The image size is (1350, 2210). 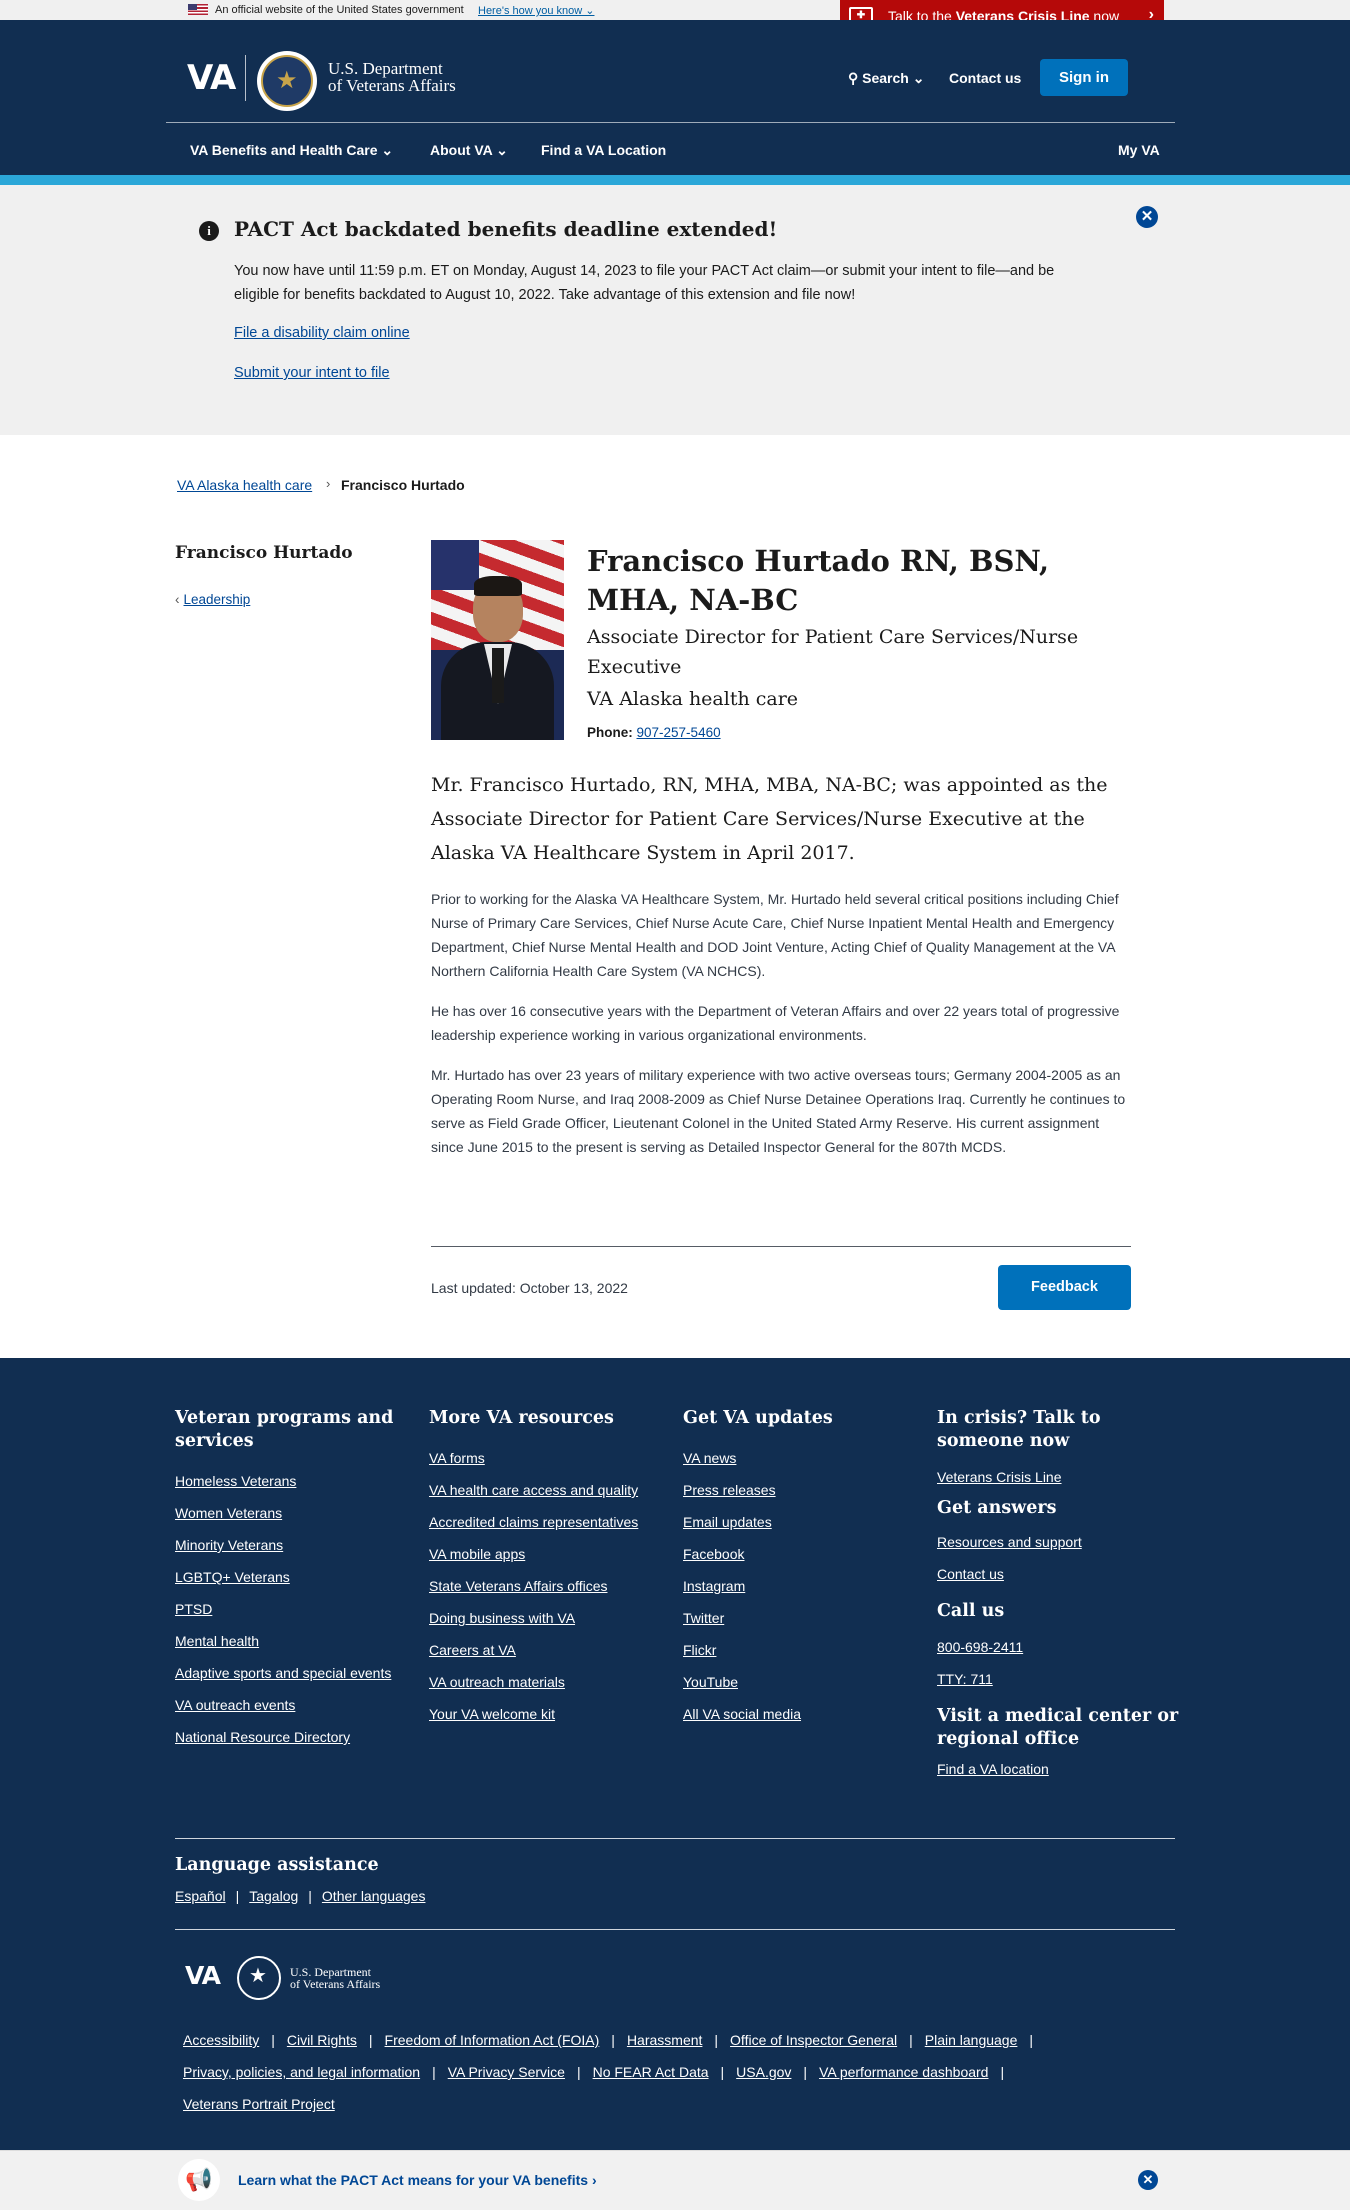 I want to click on footer-bottom-link: USA.gov, so click(x=763, y=2072).